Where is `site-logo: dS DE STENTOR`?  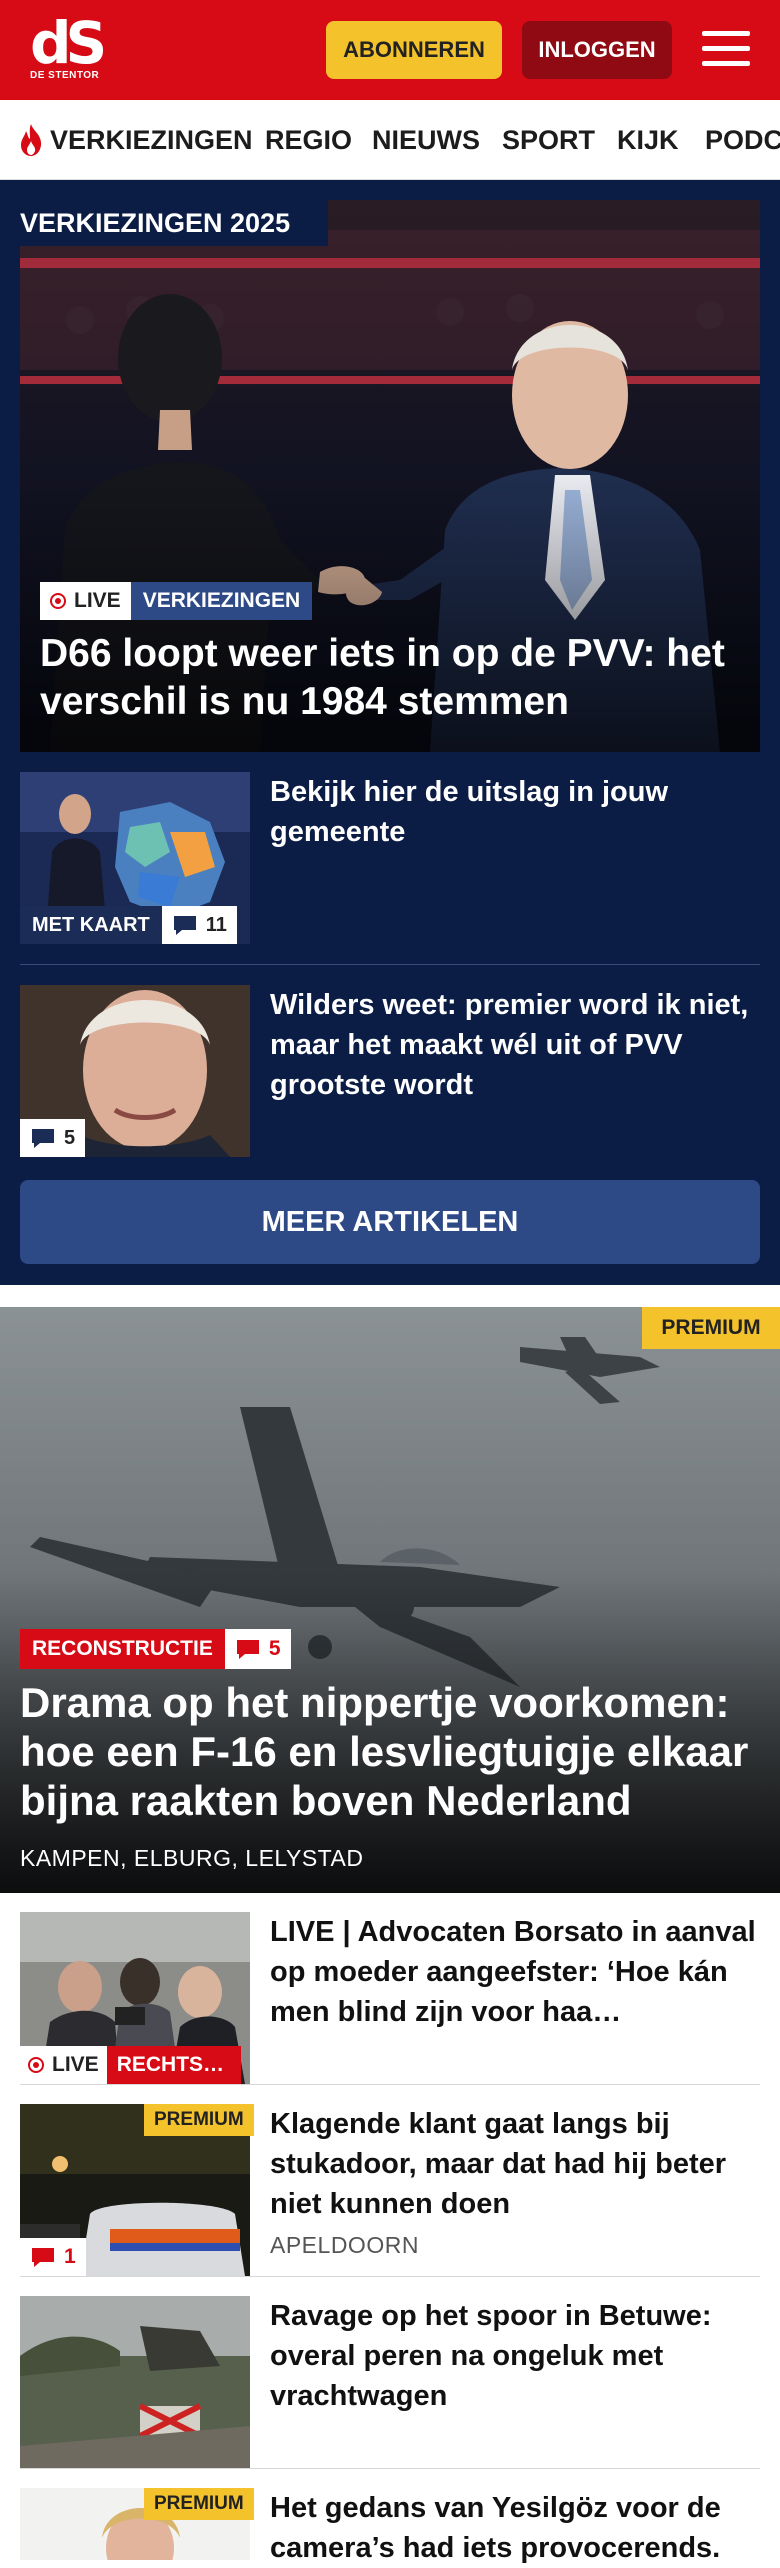 site-logo: dS DE STENTOR is located at coordinates (72, 50).